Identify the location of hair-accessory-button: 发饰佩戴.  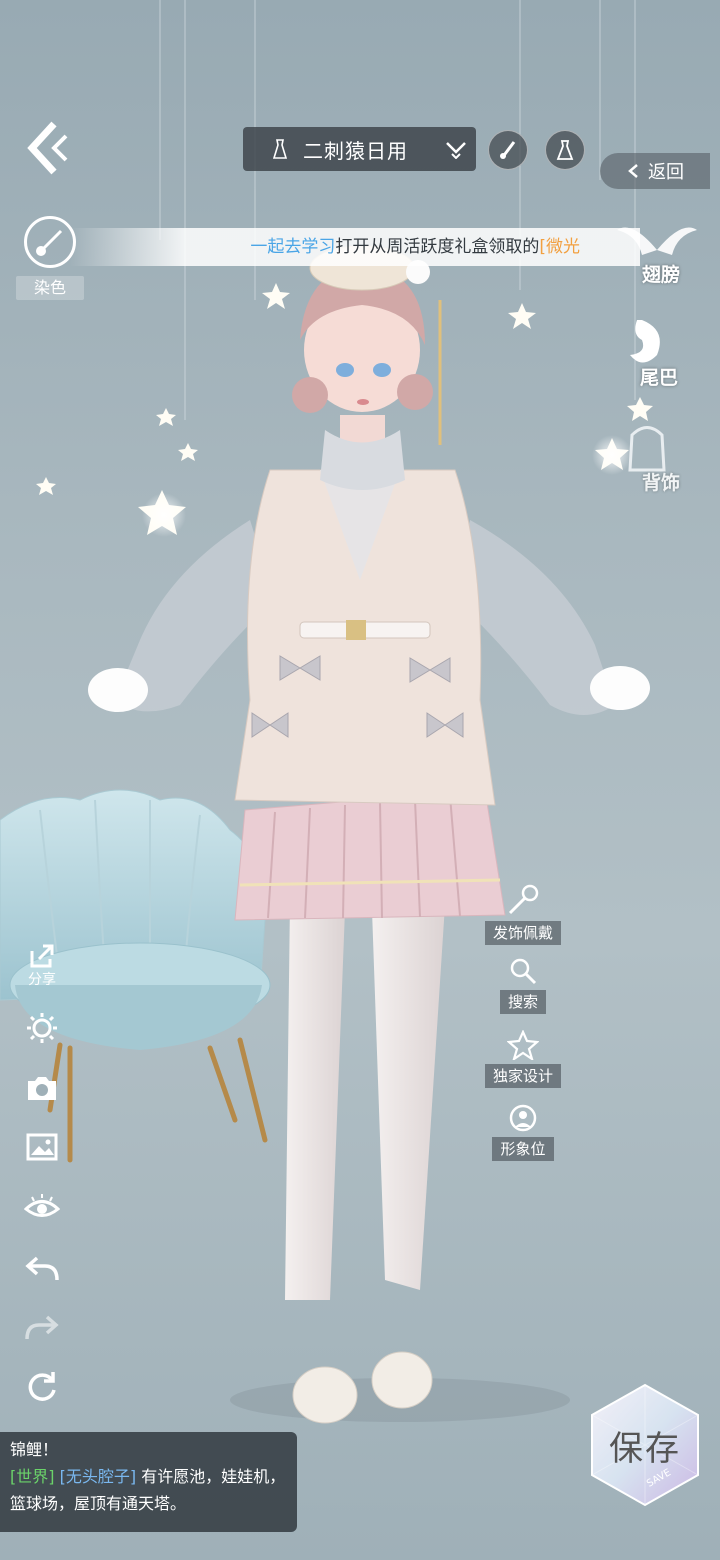
(523, 914).